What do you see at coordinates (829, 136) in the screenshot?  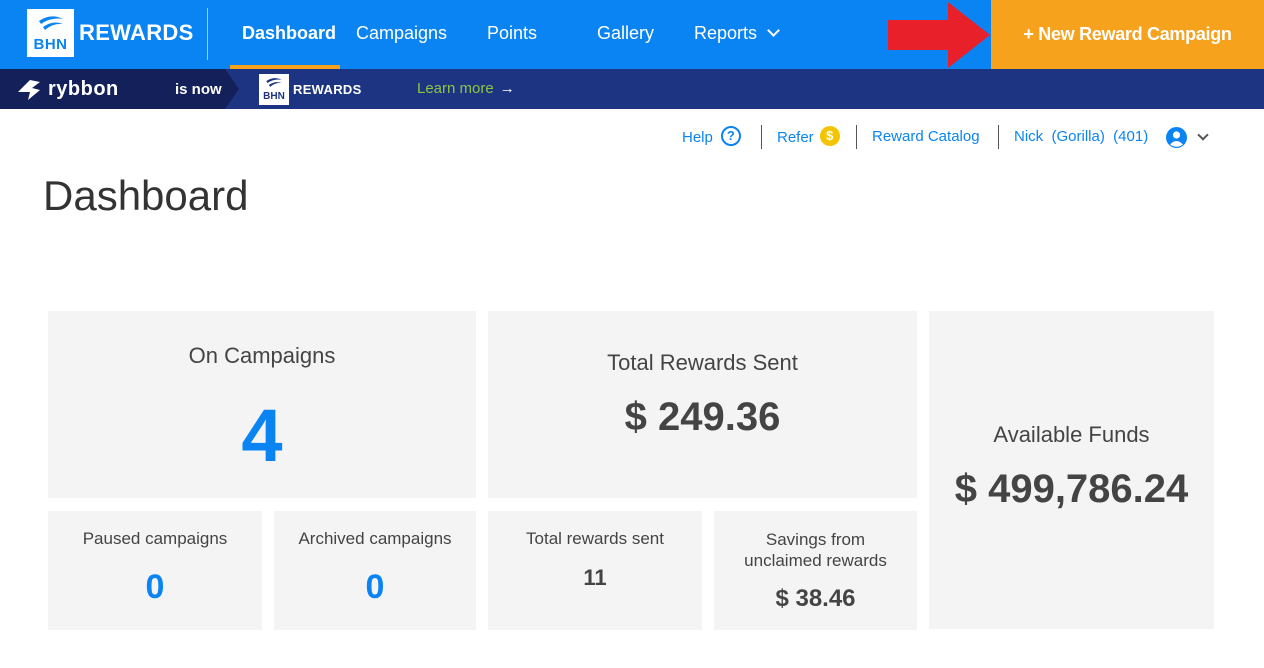 I see `dollar-coin-icon: $` at bounding box center [829, 136].